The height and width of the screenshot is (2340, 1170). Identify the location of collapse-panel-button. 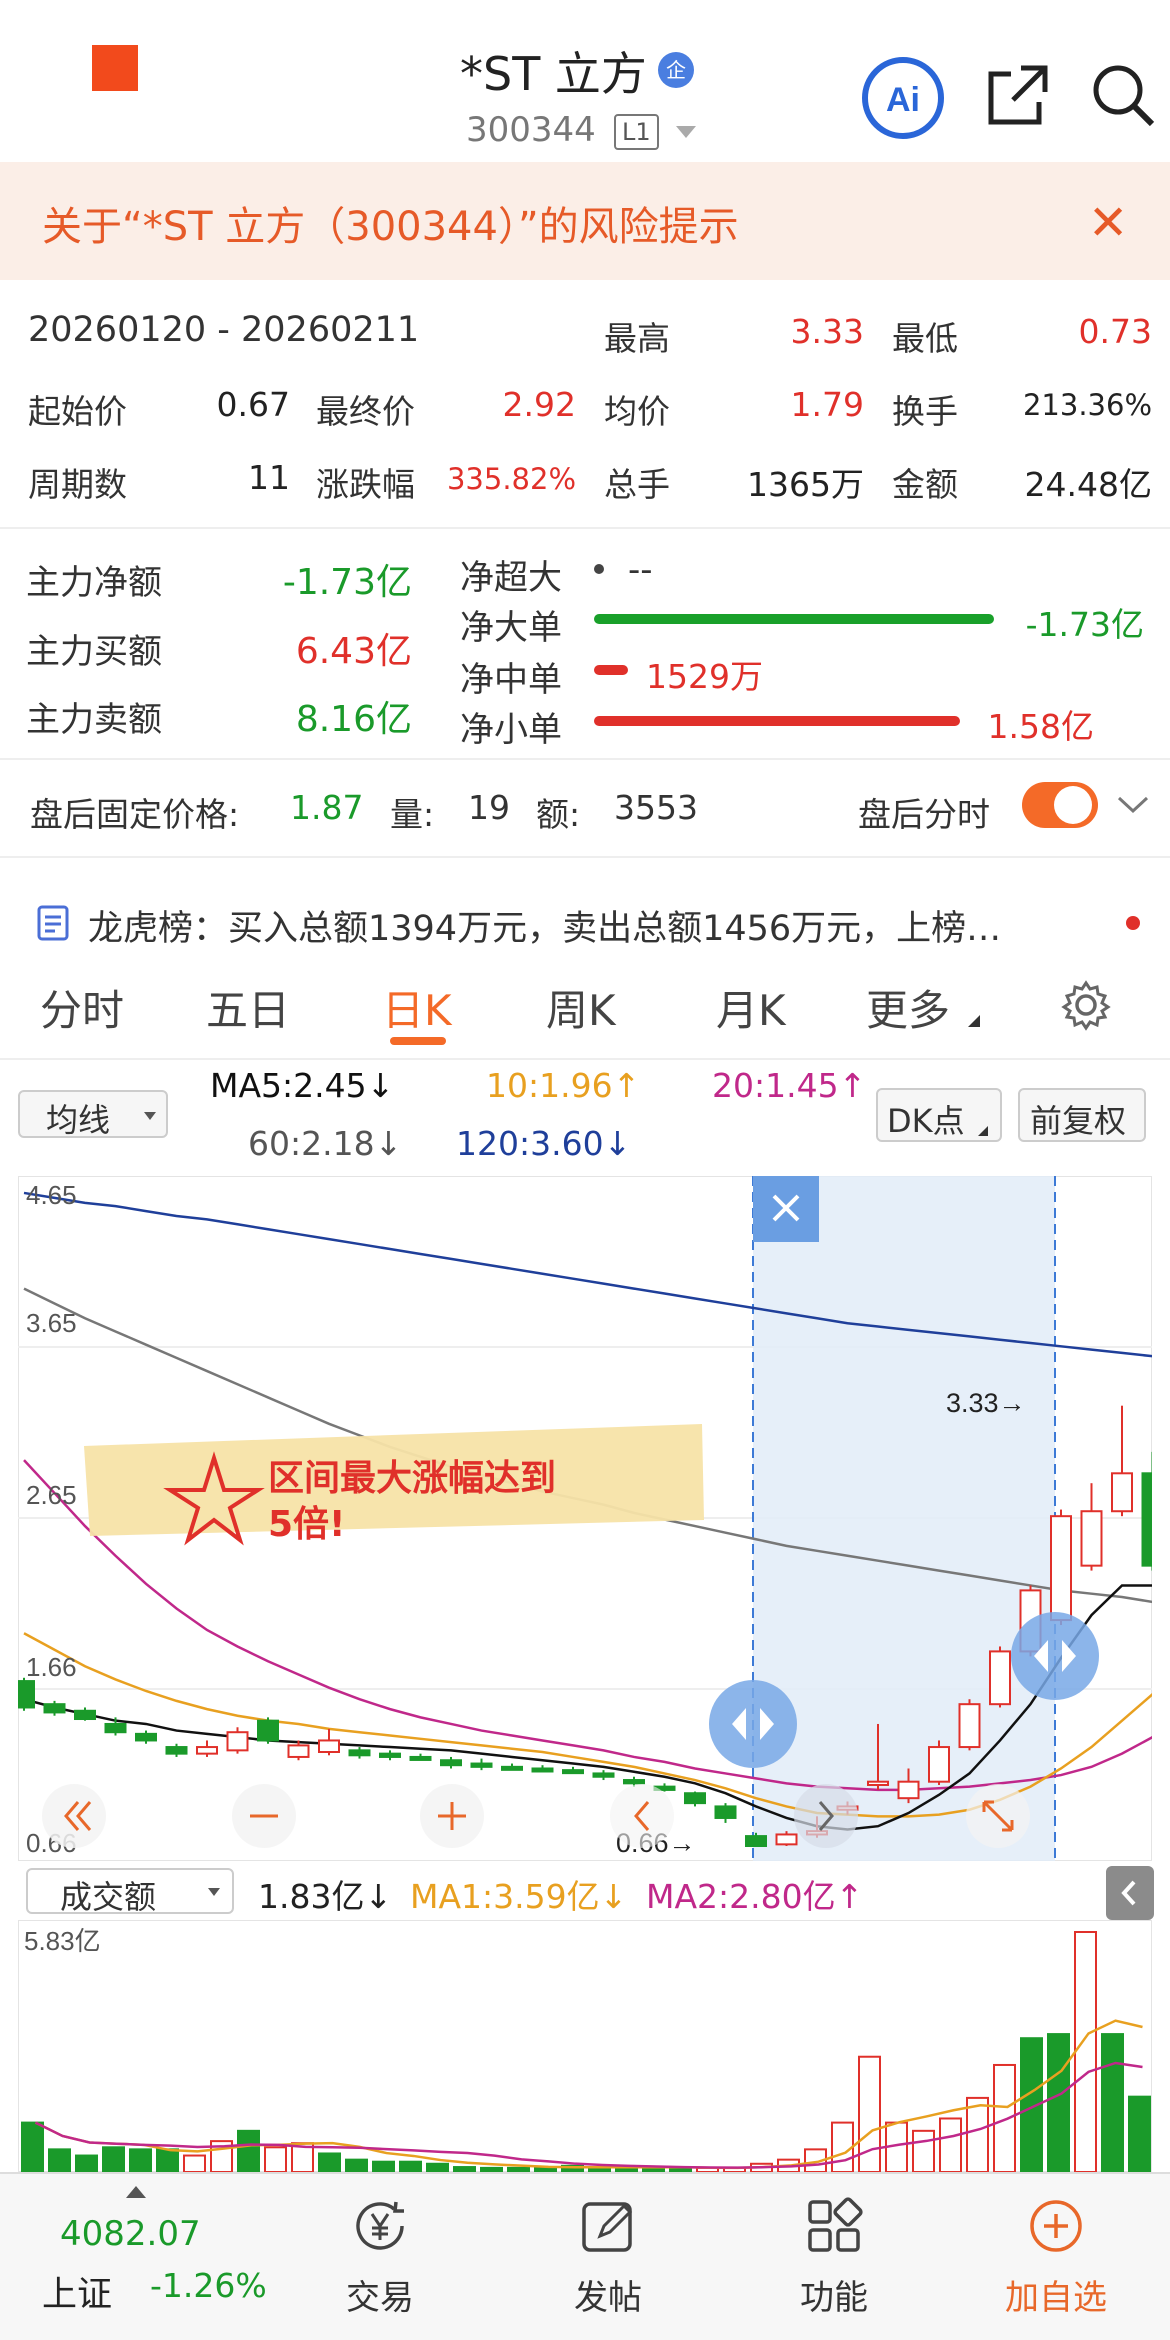
(1130, 1893).